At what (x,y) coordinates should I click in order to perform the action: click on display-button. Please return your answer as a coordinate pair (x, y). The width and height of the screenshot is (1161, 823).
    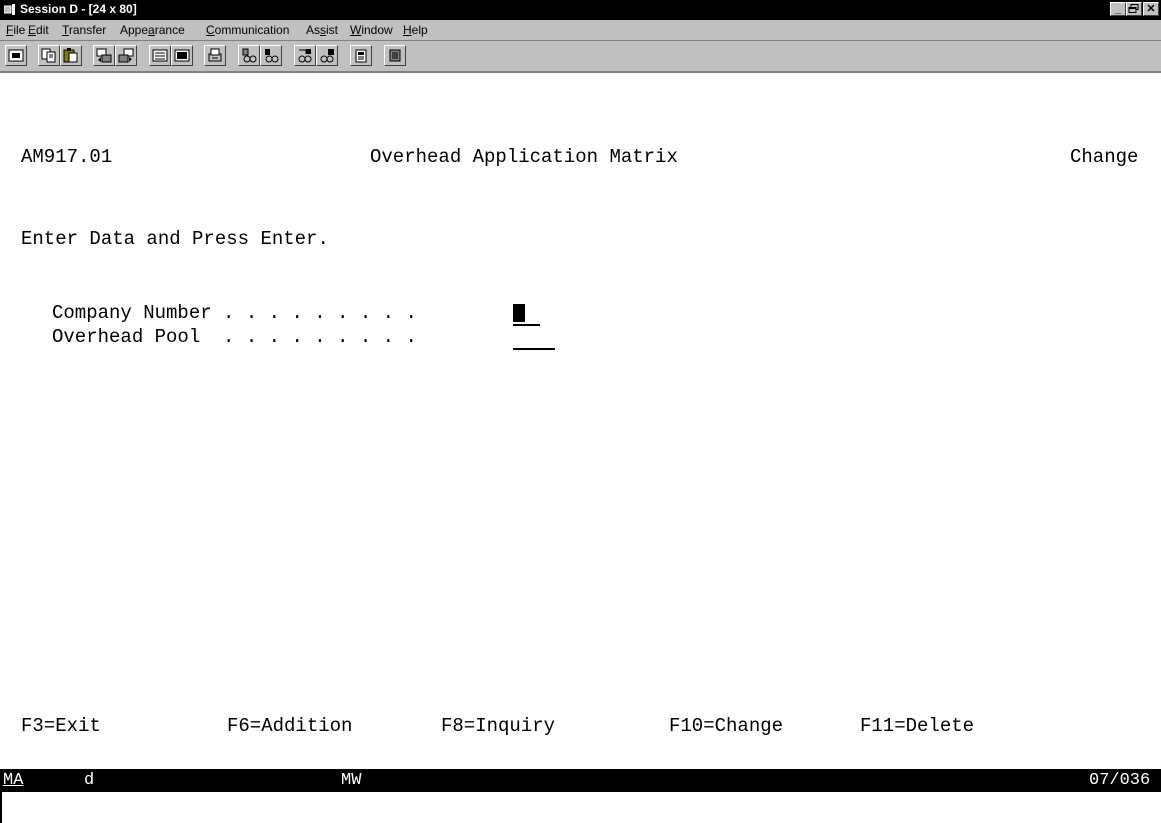
    Looking at the image, I should click on (16, 55).